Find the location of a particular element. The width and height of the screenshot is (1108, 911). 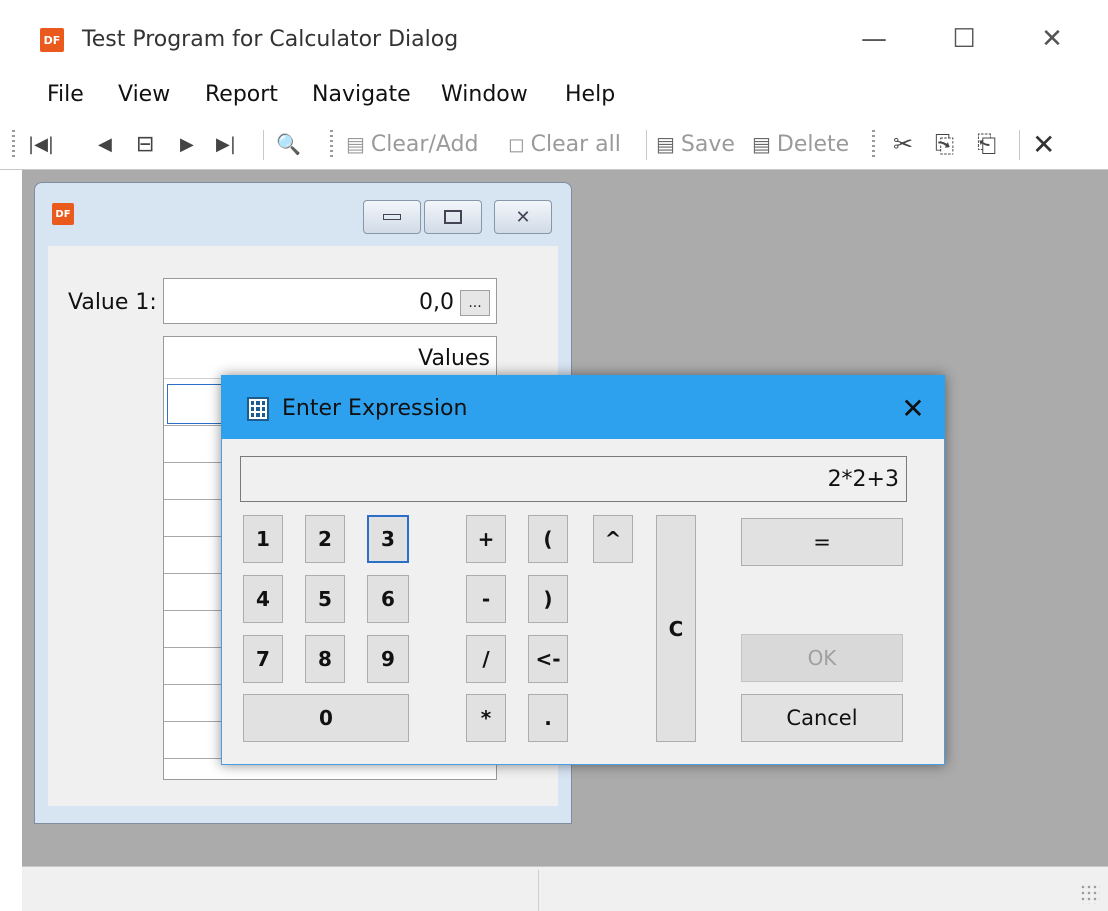

close-record-icon: ✕ is located at coordinates (1043, 144).